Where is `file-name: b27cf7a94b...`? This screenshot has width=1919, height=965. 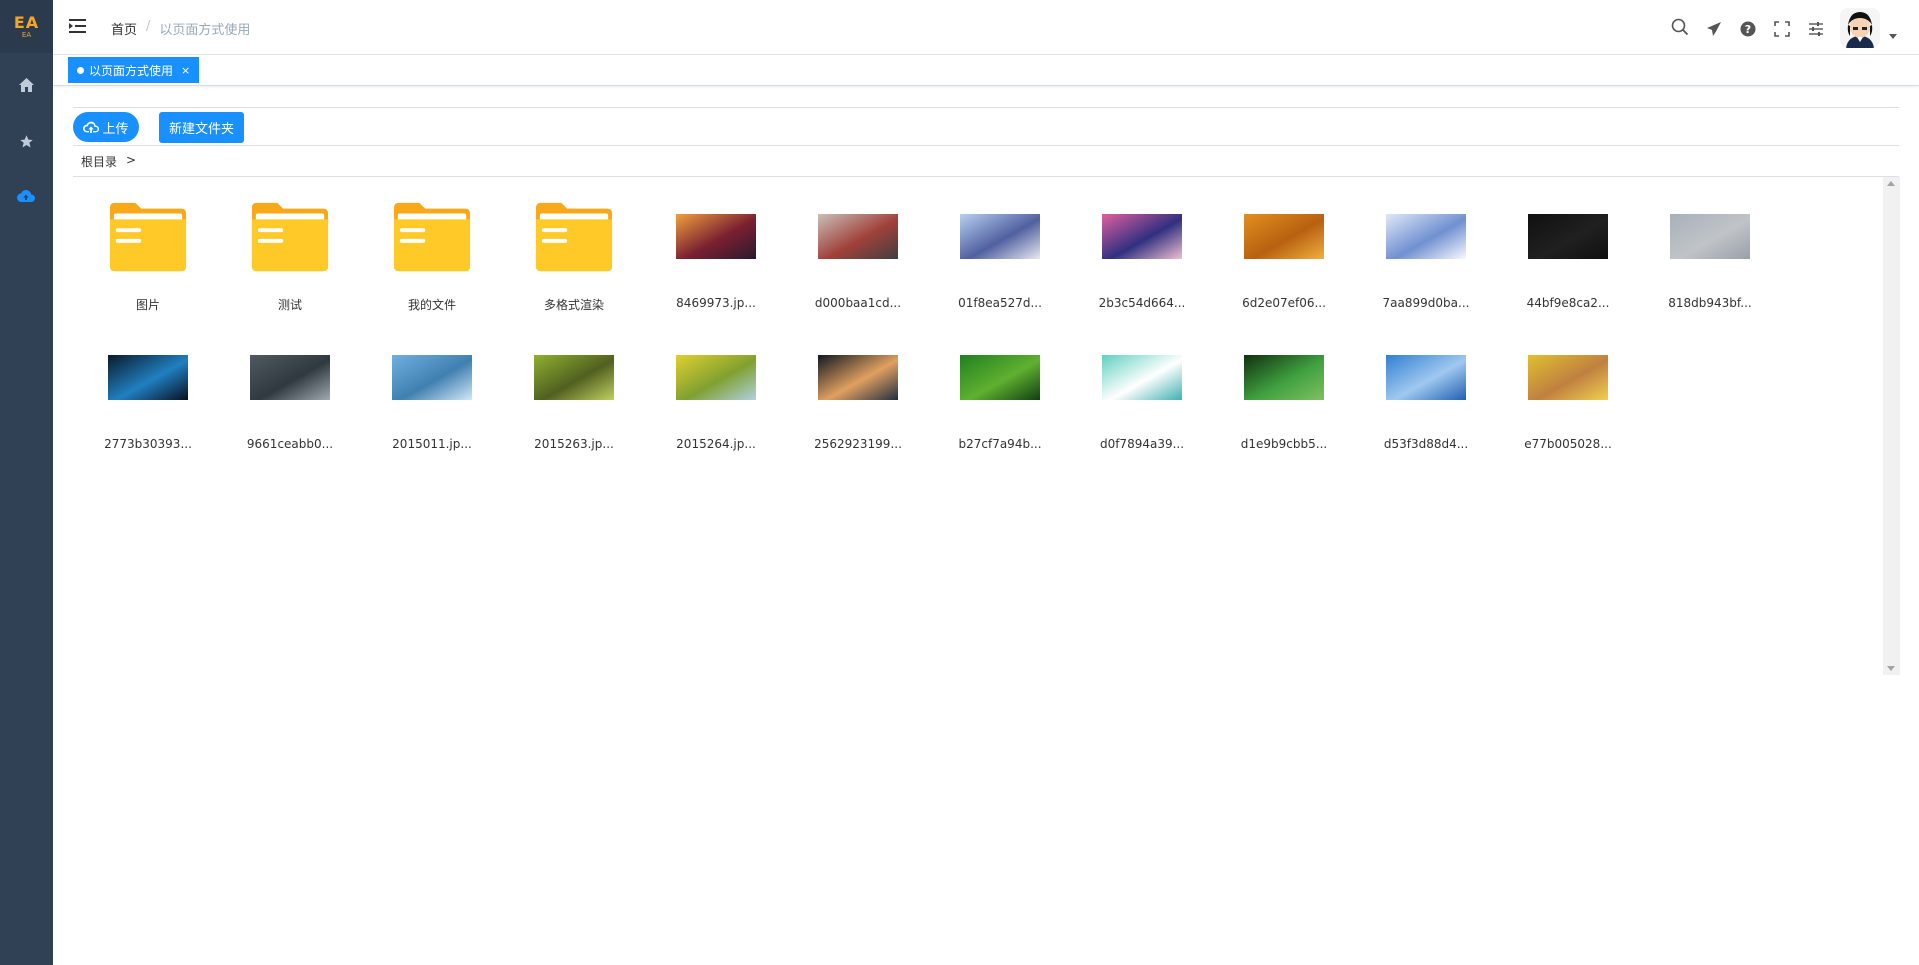
file-name: b27cf7a94b... is located at coordinates (1000, 444).